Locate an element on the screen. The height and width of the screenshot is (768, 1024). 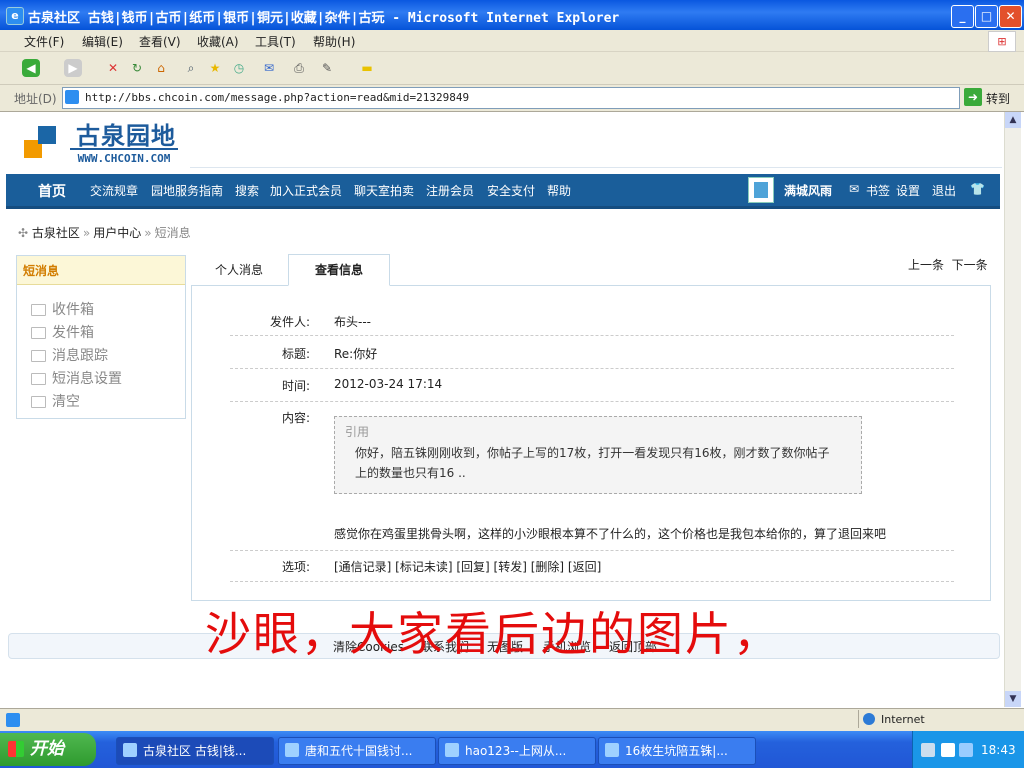
prev-message-link: 上一条 is located at coordinates (926, 265).